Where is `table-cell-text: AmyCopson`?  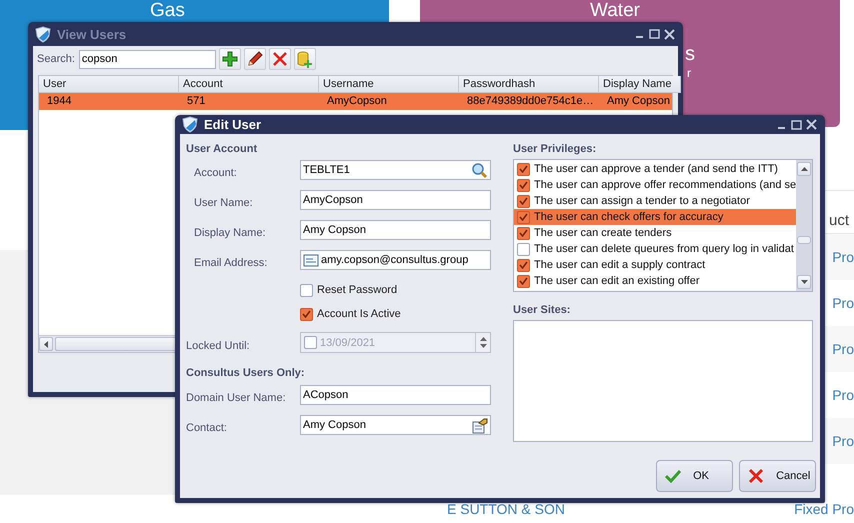
table-cell-text: AmyCopson is located at coordinates (357, 101).